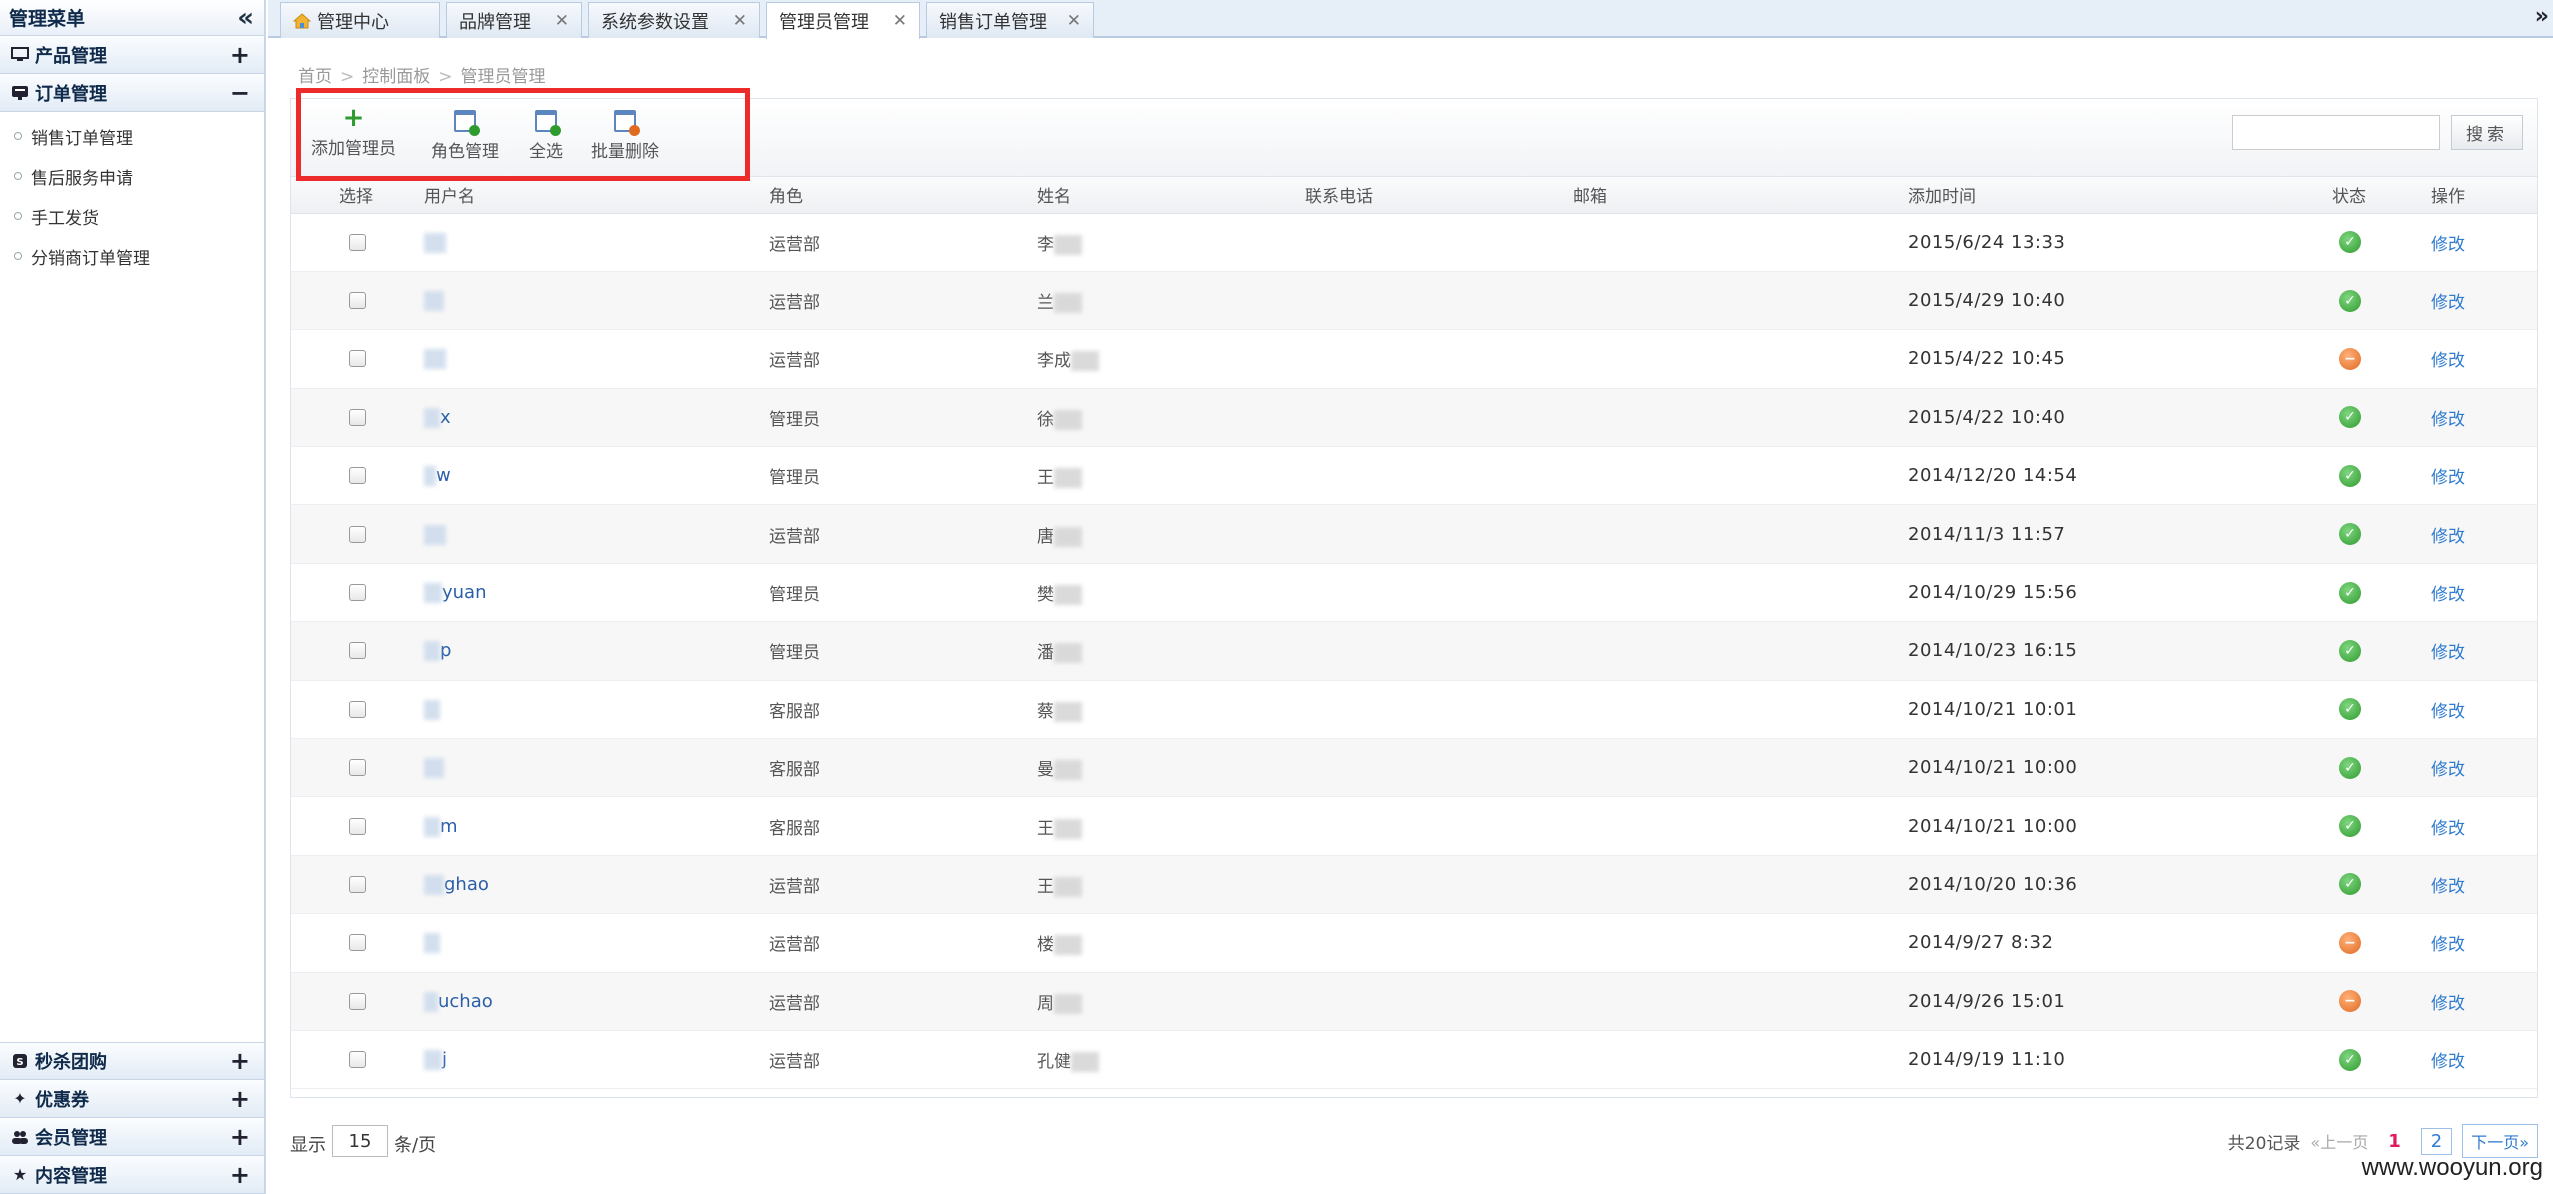 The image size is (2553, 1194). Describe the element at coordinates (132, 1137) in the screenshot. I see `sidebar-group-members: 会员管理 +` at that location.